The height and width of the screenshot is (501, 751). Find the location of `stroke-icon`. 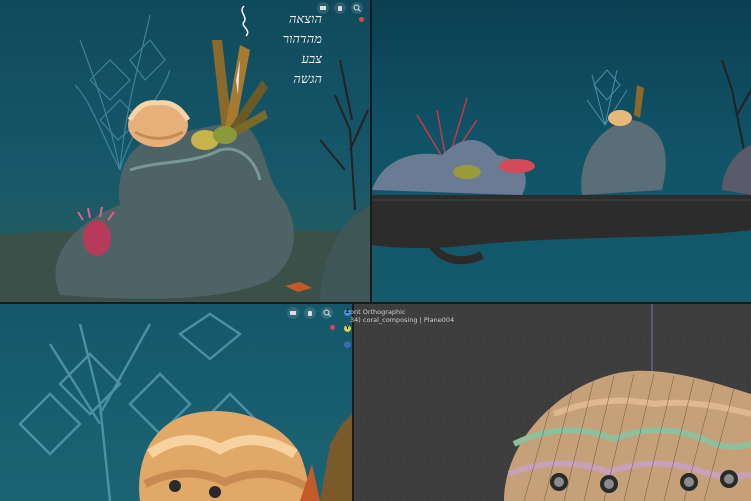

stroke-icon is located at coordinates (245, 21).